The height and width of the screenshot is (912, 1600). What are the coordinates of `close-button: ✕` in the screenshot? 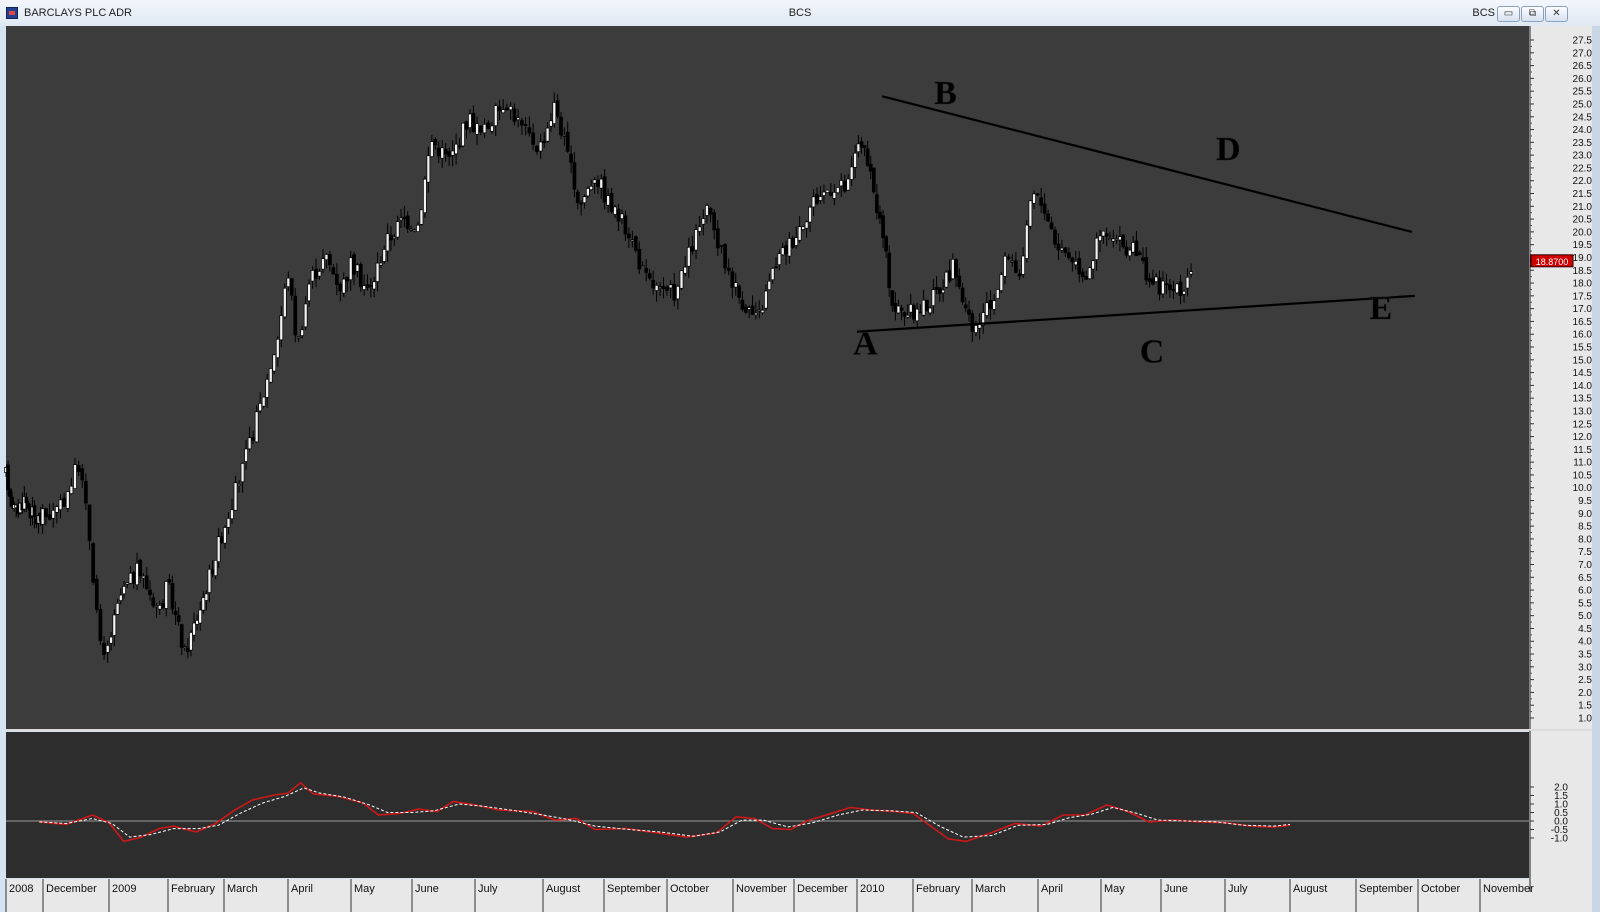 It's located at (1556, 14).